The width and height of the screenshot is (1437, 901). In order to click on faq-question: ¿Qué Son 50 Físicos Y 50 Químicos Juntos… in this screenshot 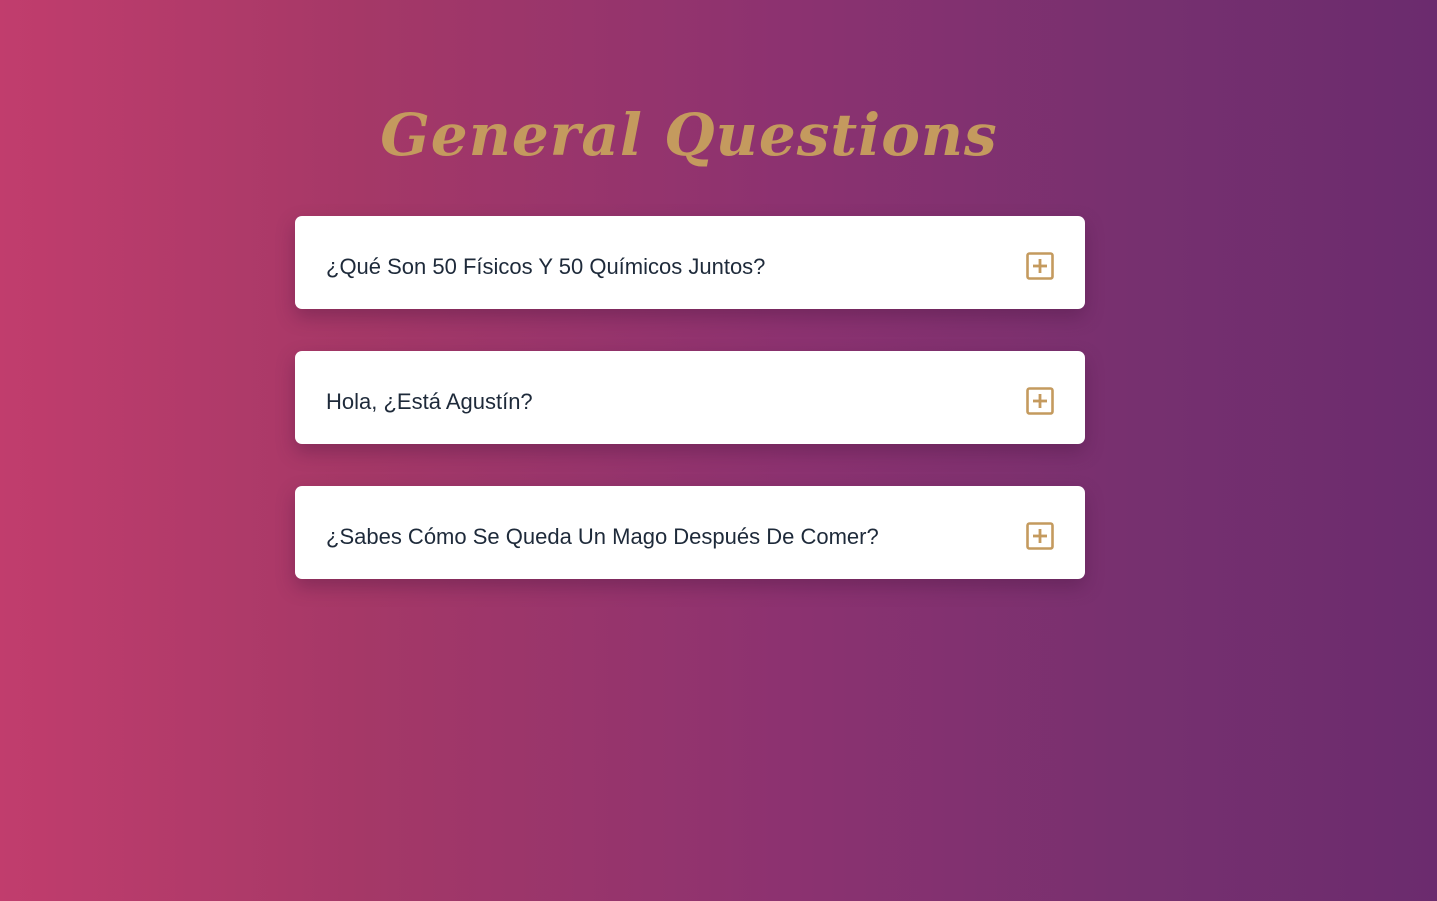, I will do `click(546, 266)`.